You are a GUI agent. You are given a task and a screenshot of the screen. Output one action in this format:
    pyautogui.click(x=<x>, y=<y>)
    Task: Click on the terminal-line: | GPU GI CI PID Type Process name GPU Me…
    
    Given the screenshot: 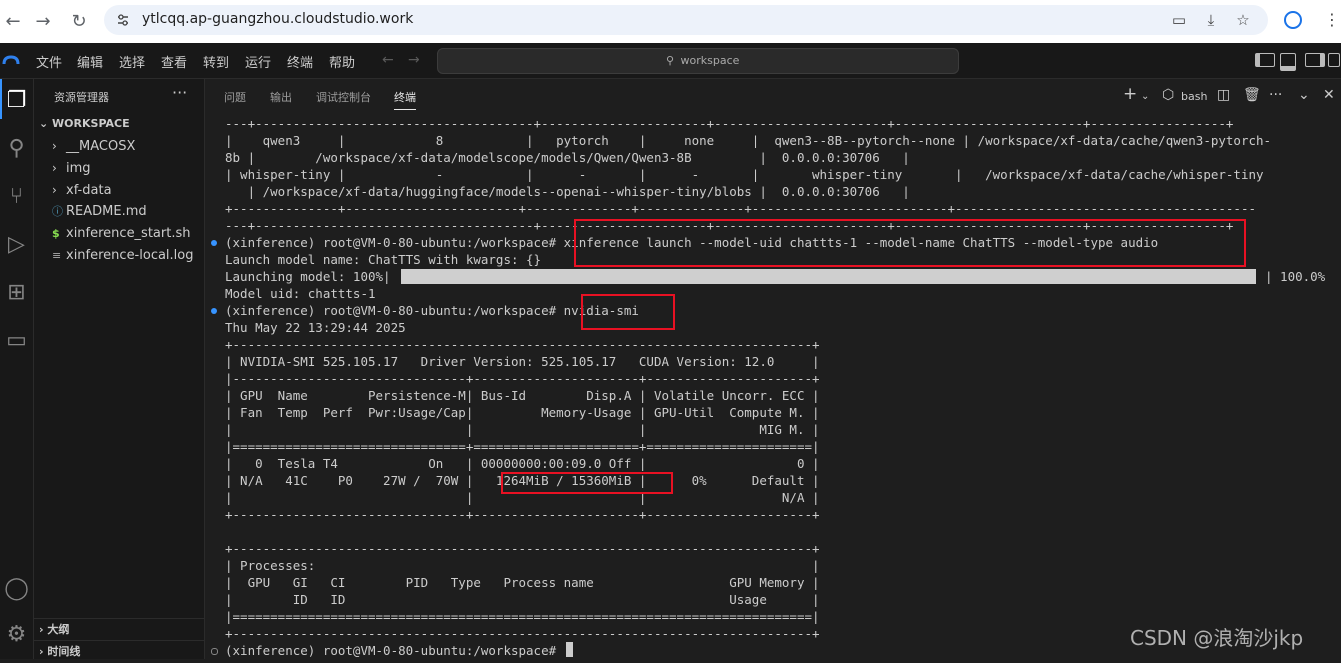 What is the action you would take?
    pyautogui.click(x=522, y=582)
    